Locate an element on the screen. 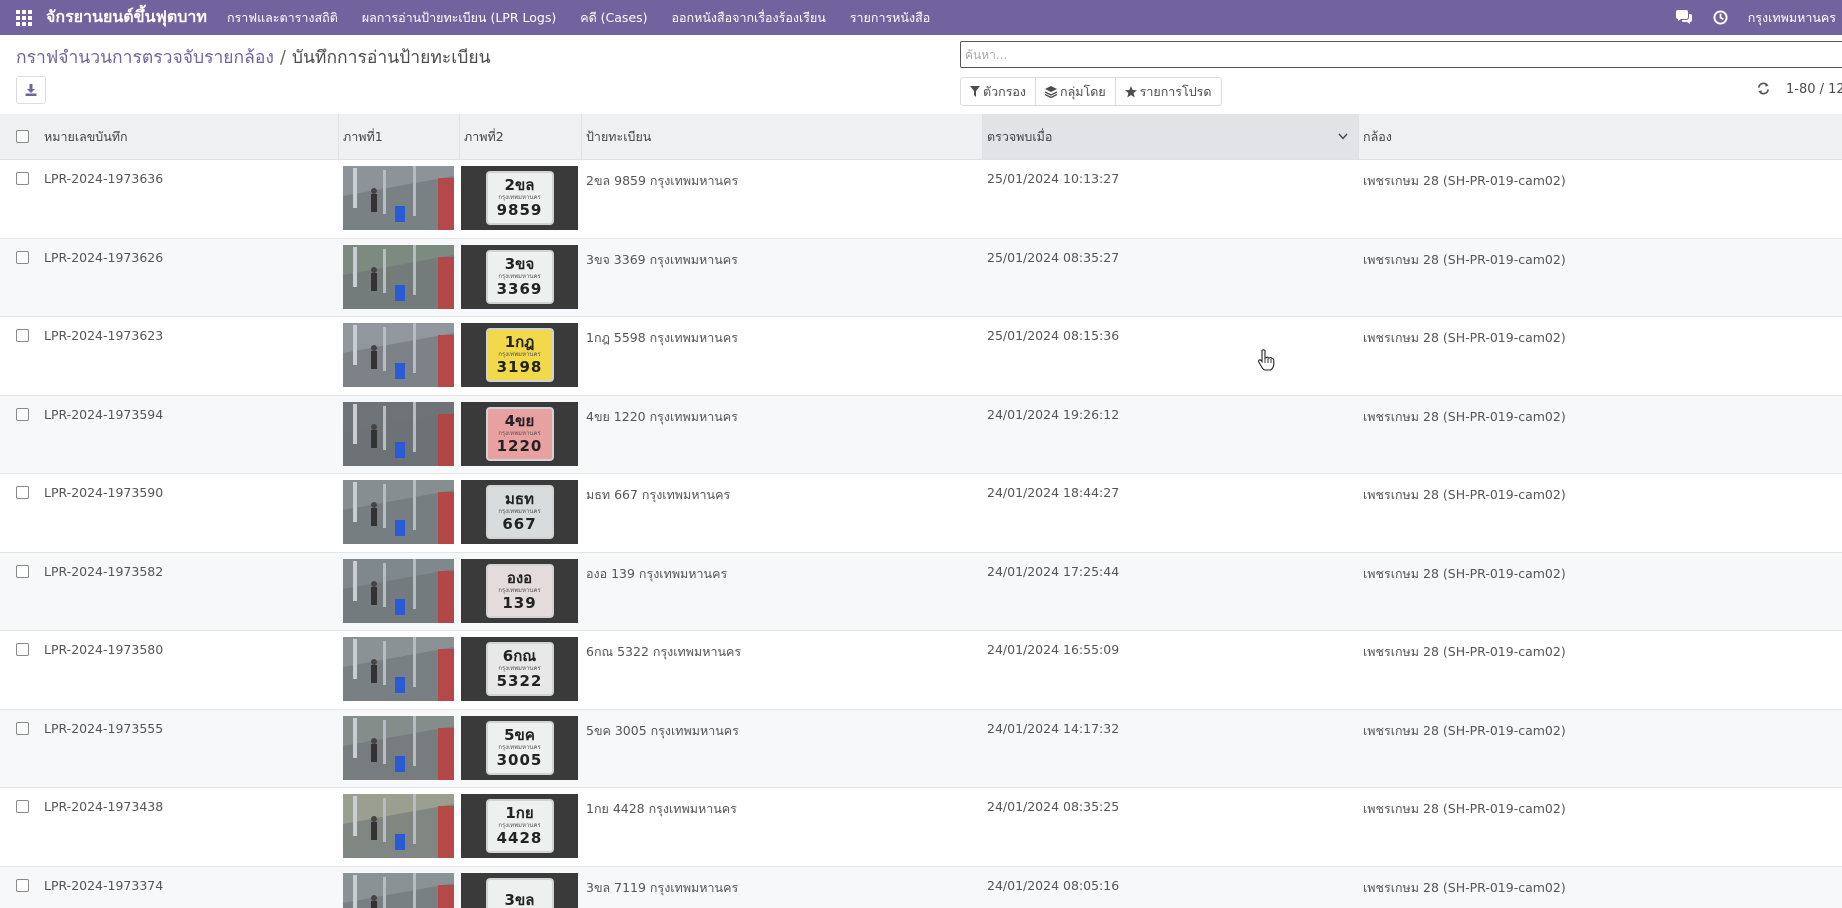 Image resolution: width=1842 pixels, height=908 pixels. column-header-image2: ภาพที่2 is located at coordinates (520, 136).